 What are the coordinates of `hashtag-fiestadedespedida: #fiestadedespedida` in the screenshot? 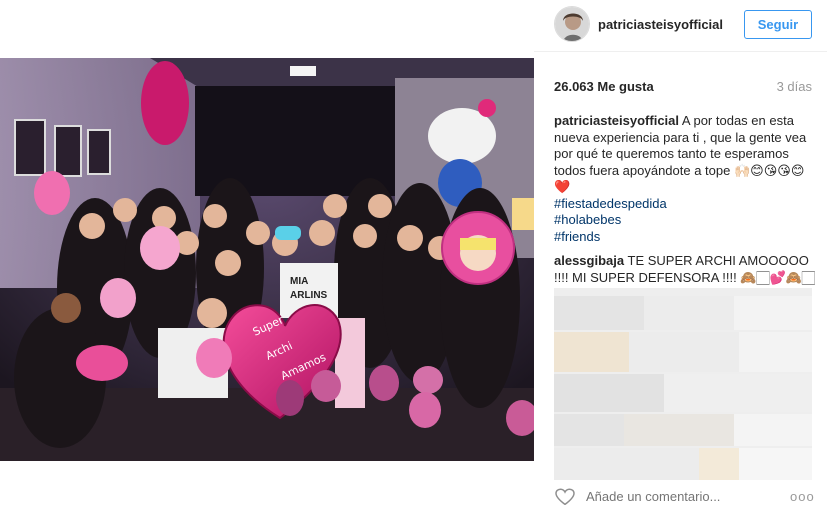 It's located at (685, 204).